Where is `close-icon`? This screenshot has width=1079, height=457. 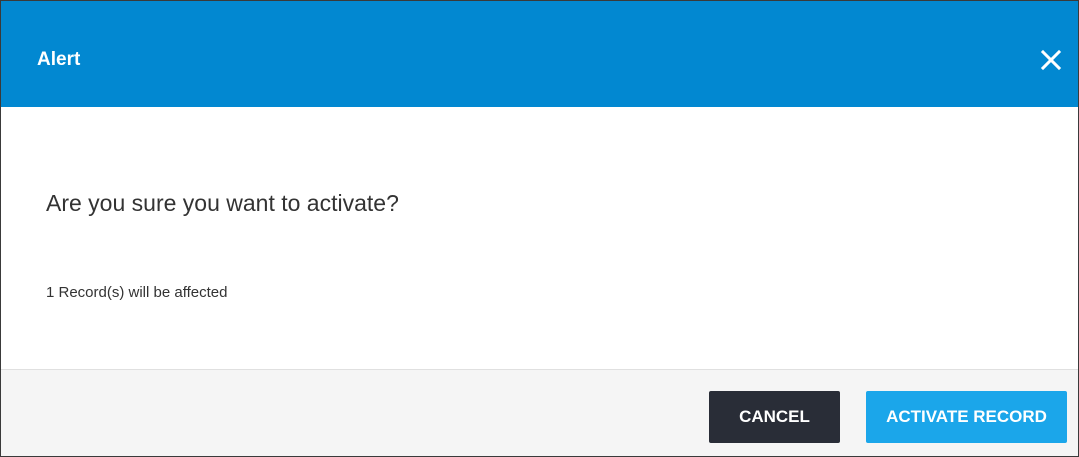
close-icon is located at coordinates (1051, 60).